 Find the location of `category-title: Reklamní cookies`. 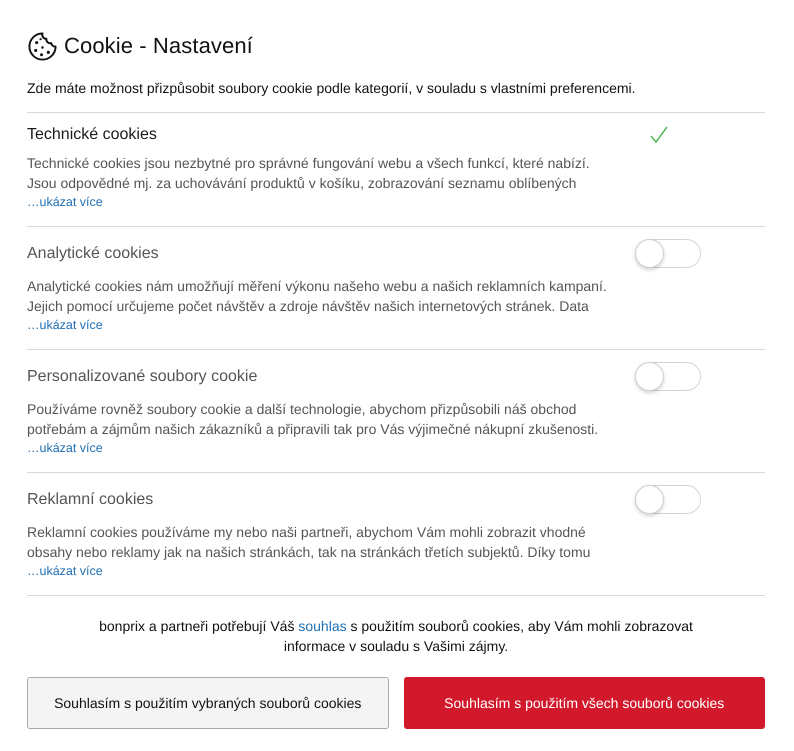

category-title: Reklamní cookies is located at coordinates (90, 500).